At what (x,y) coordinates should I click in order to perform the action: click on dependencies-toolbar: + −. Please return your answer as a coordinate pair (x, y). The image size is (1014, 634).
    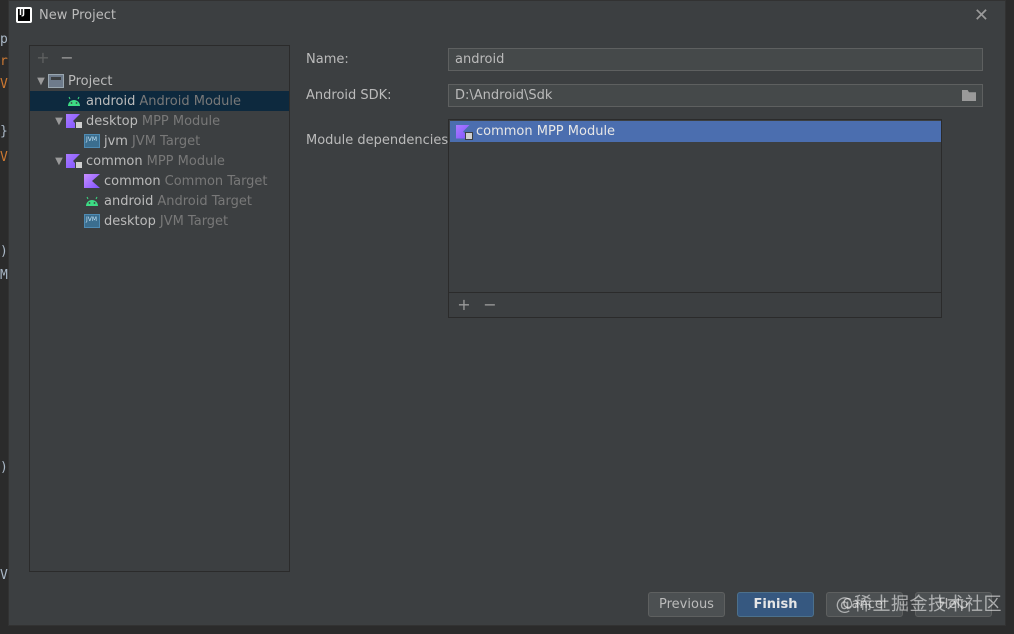
    Looking at the image, I should click on (695, 304).